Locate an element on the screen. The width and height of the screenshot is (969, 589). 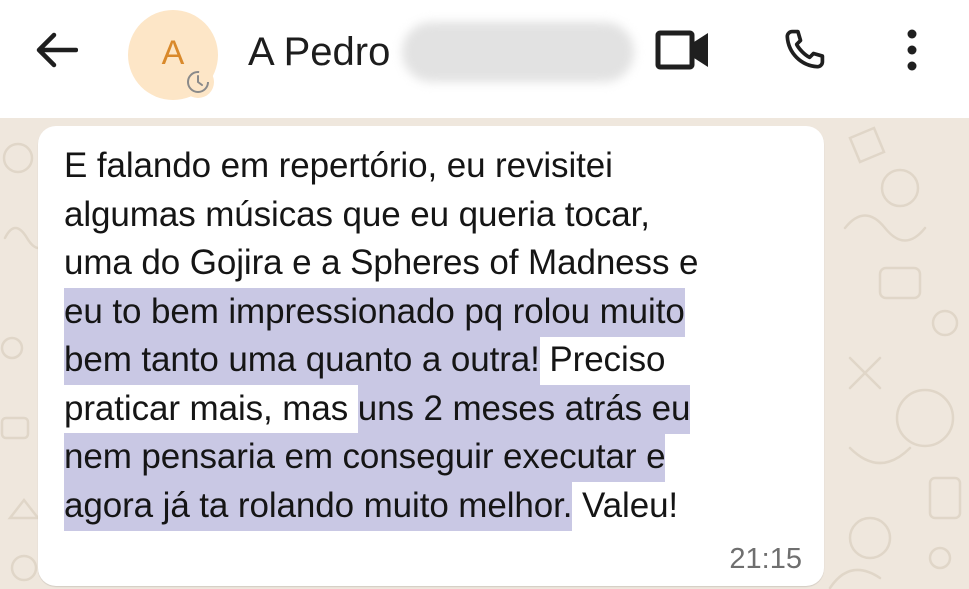
text-segment: praticar mais, mas is located at coordinates (211, 408).